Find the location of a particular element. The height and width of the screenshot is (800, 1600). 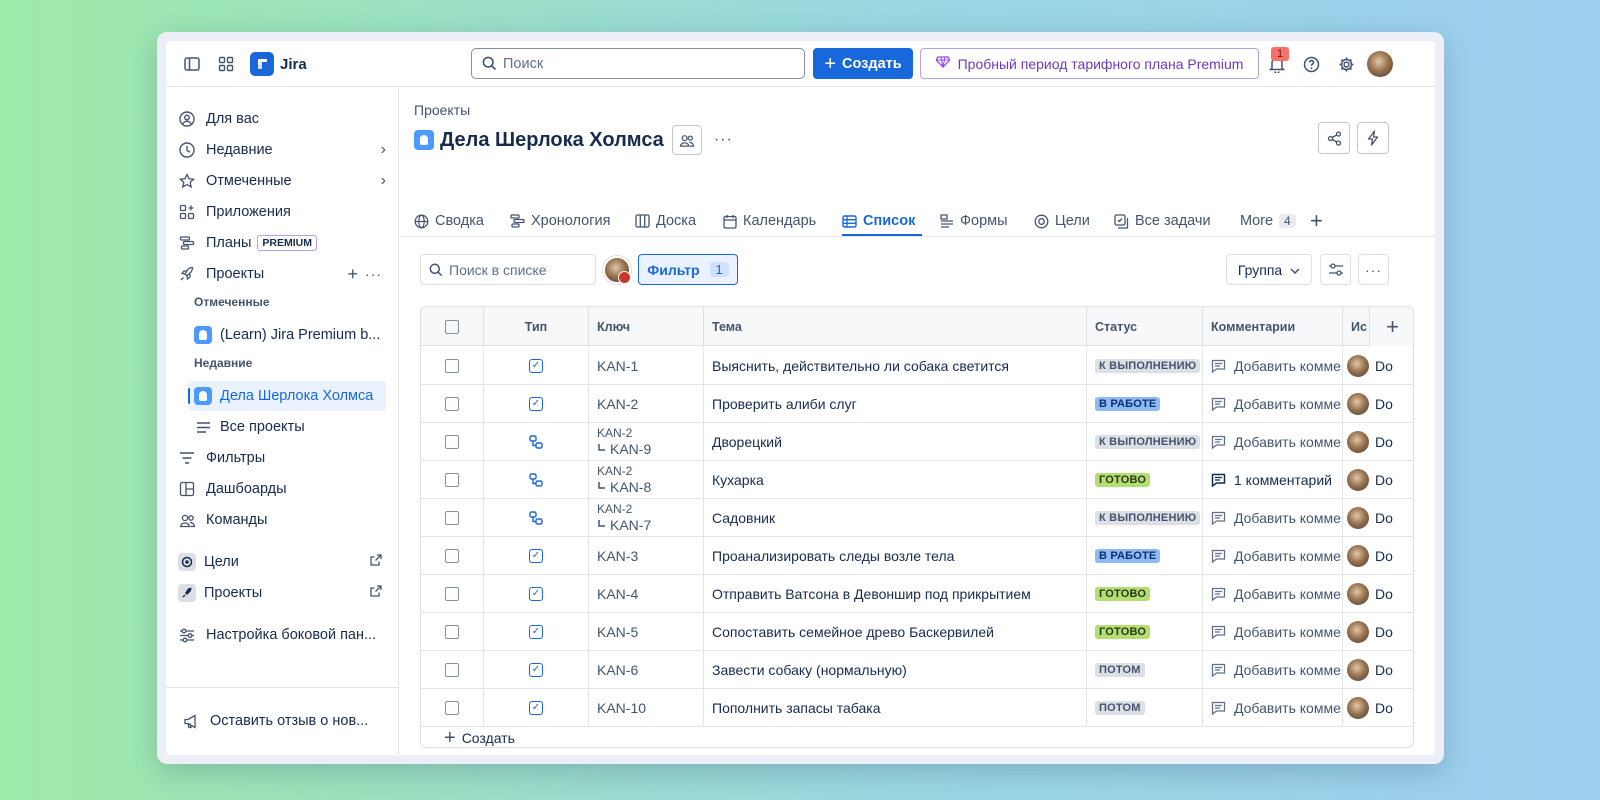

sidebar-item-for-you: Для вас is located at coordinates (281, 119).